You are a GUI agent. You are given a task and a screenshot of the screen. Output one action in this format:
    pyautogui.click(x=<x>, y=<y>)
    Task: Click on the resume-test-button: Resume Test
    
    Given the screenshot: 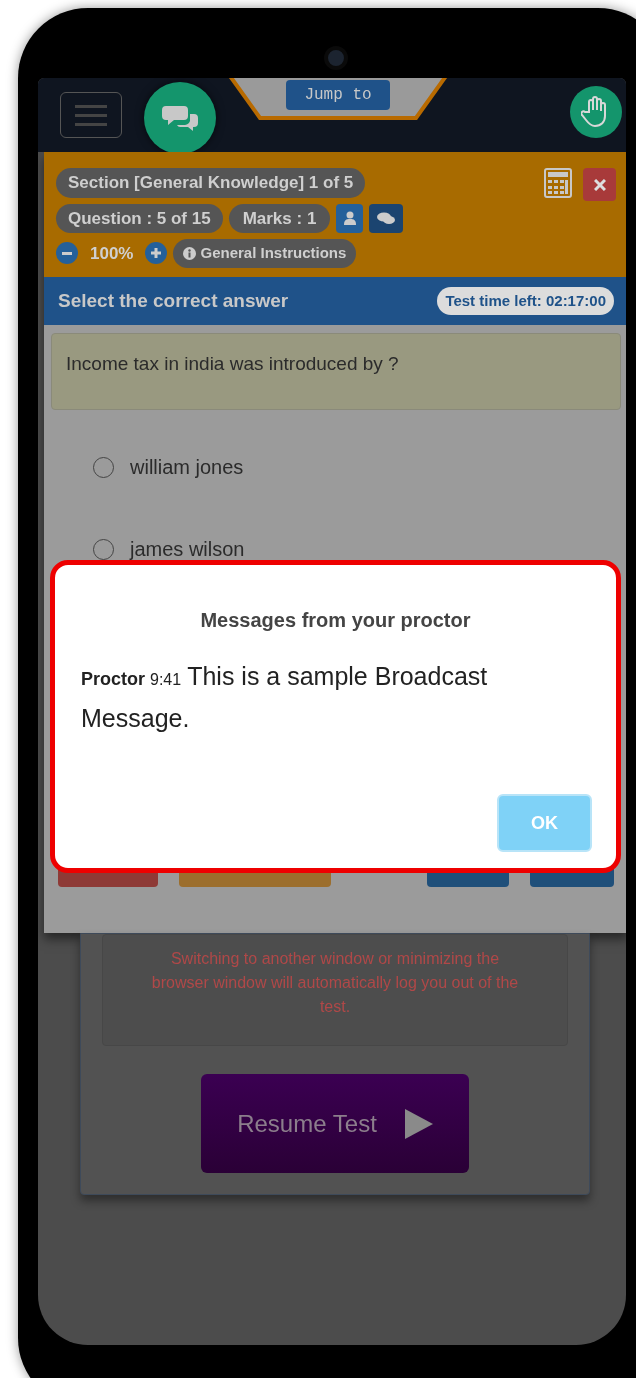 What is the action you would take?
    pyautogui.click(x=335, y=1123)
    